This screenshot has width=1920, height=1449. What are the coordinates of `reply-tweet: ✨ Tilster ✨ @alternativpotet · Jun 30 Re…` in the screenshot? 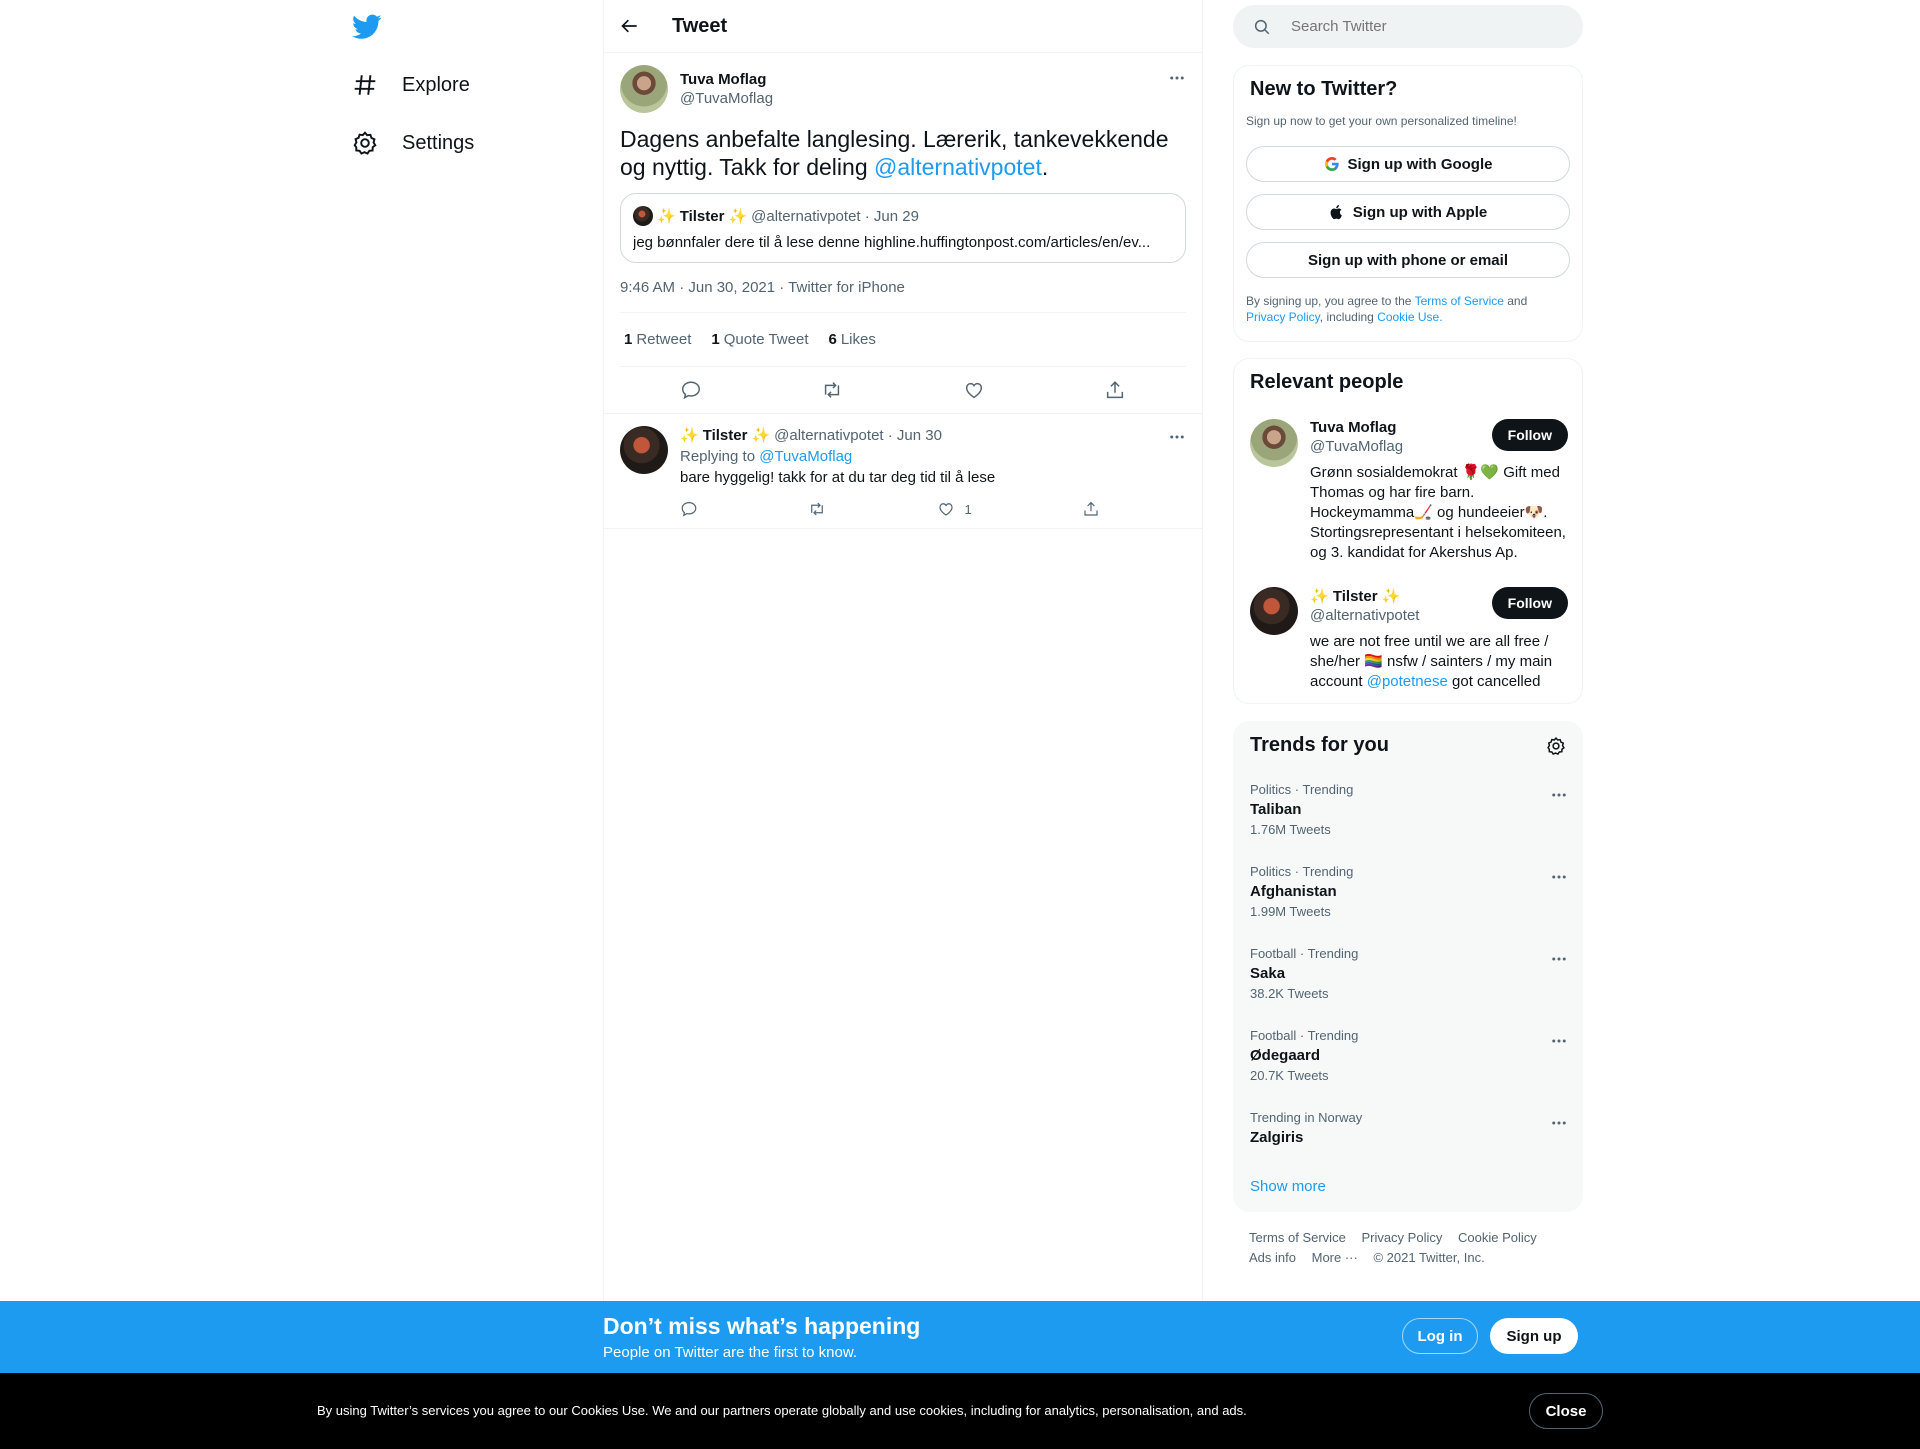 It's located at (903, 471).